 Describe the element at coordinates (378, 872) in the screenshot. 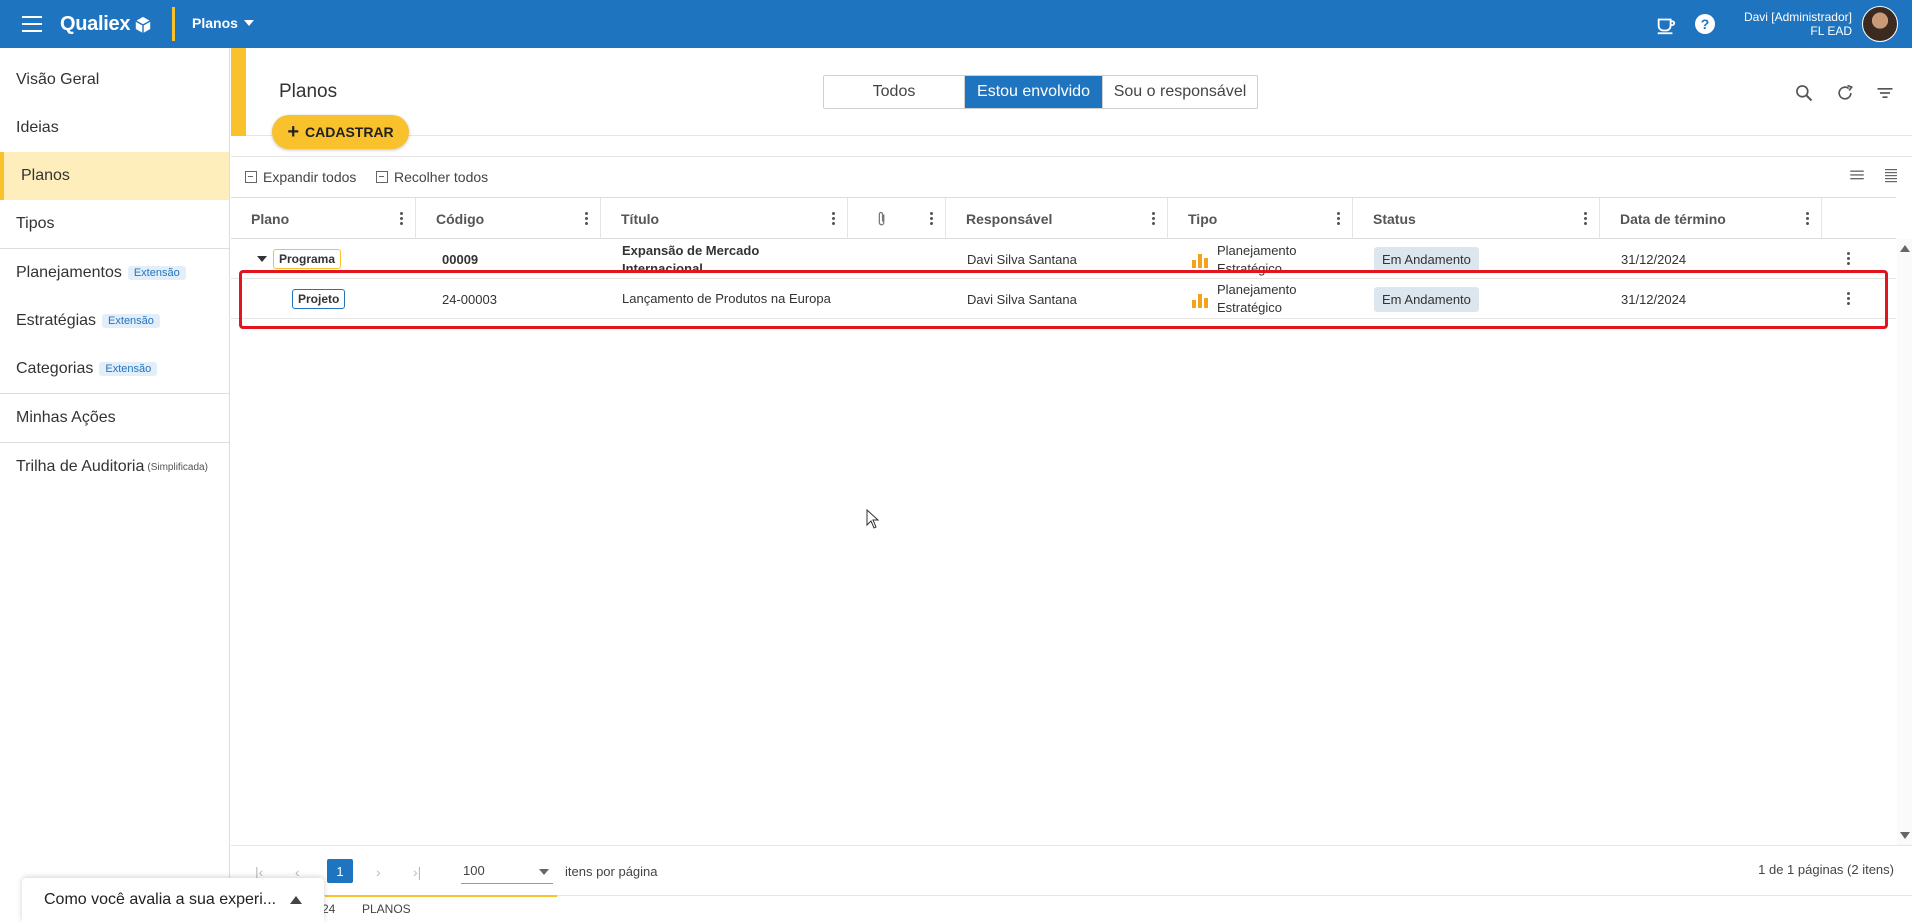

I see `next-page-icon: ›` at that location.